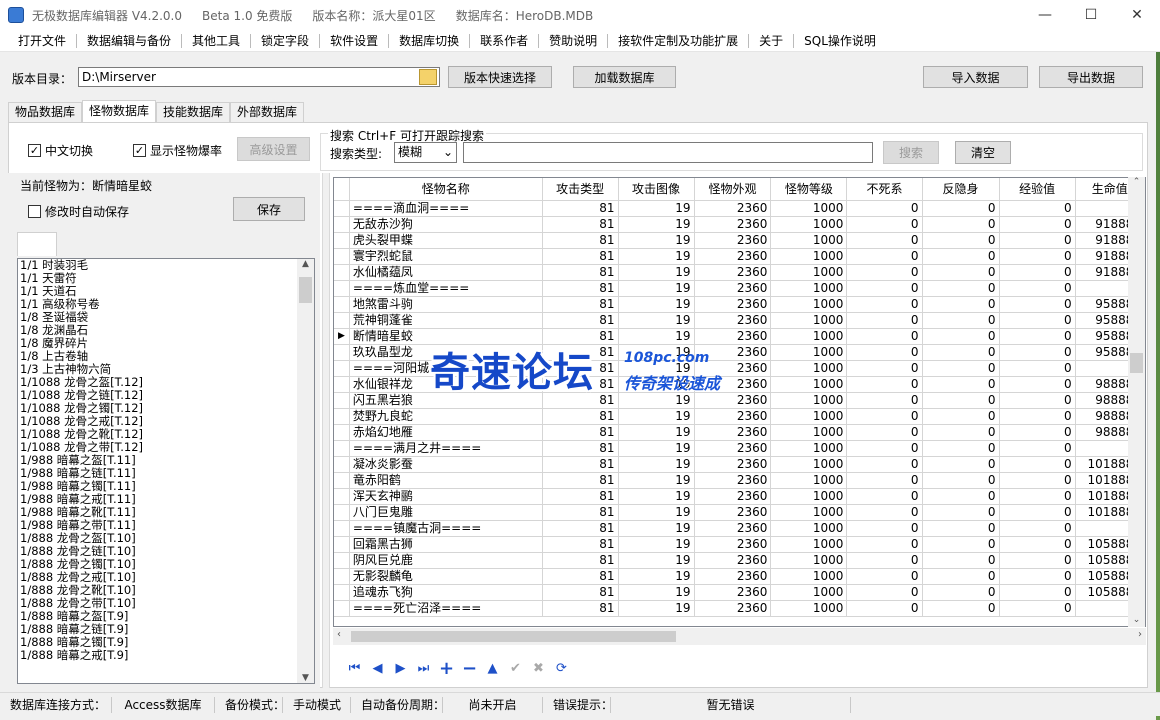  Describe the element at coordinates (446, 560) in the screenshot. I see `table-cell: 阴风巨兑鹿` at that location.